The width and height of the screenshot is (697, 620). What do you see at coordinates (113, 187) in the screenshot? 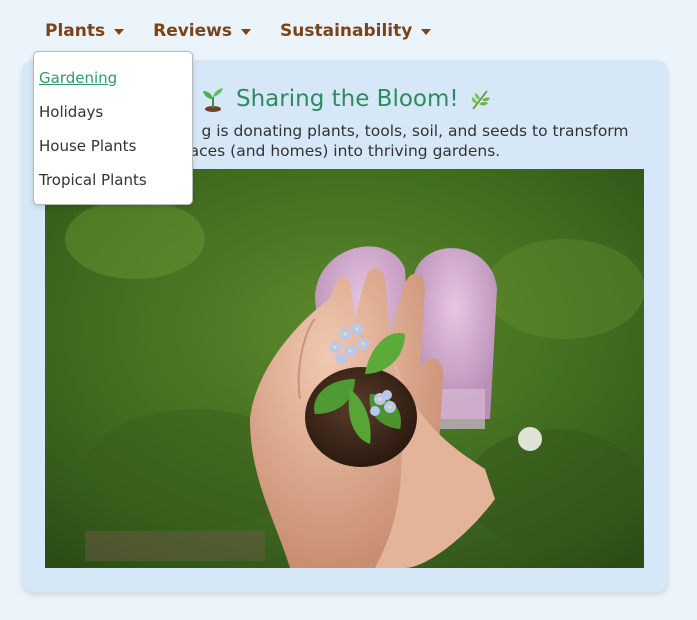
I see `dropdown-item-tropical-plants: Tropical Plants` at bounding box center [113, 187].